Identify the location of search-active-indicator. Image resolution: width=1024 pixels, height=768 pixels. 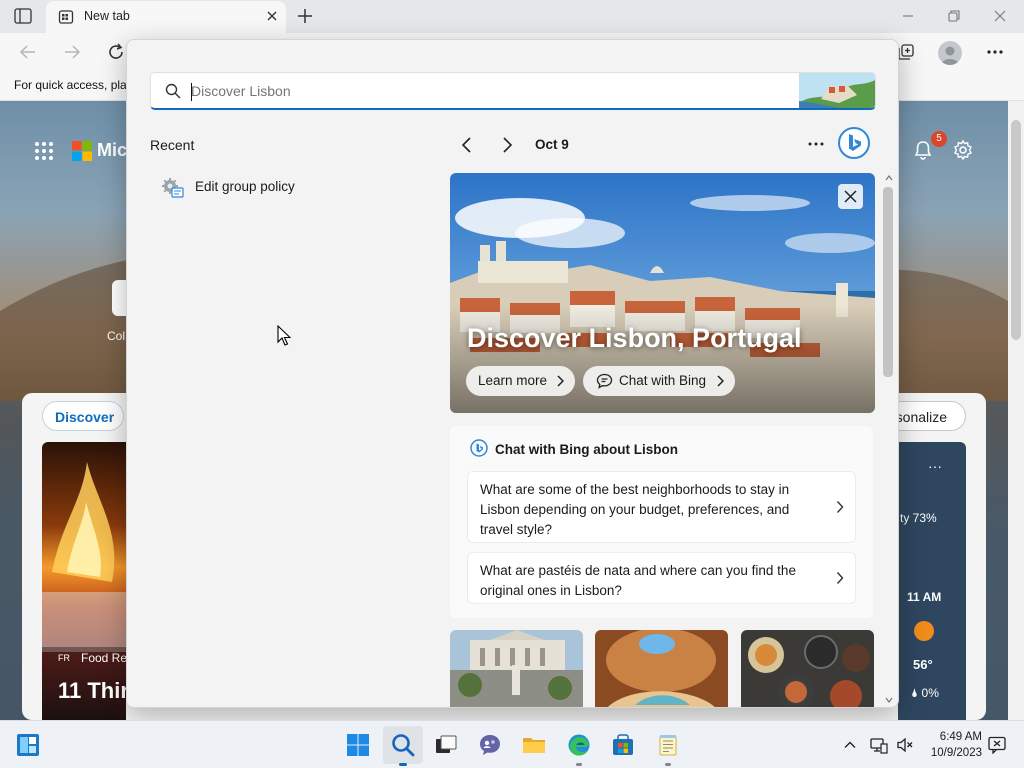
(403, 764).